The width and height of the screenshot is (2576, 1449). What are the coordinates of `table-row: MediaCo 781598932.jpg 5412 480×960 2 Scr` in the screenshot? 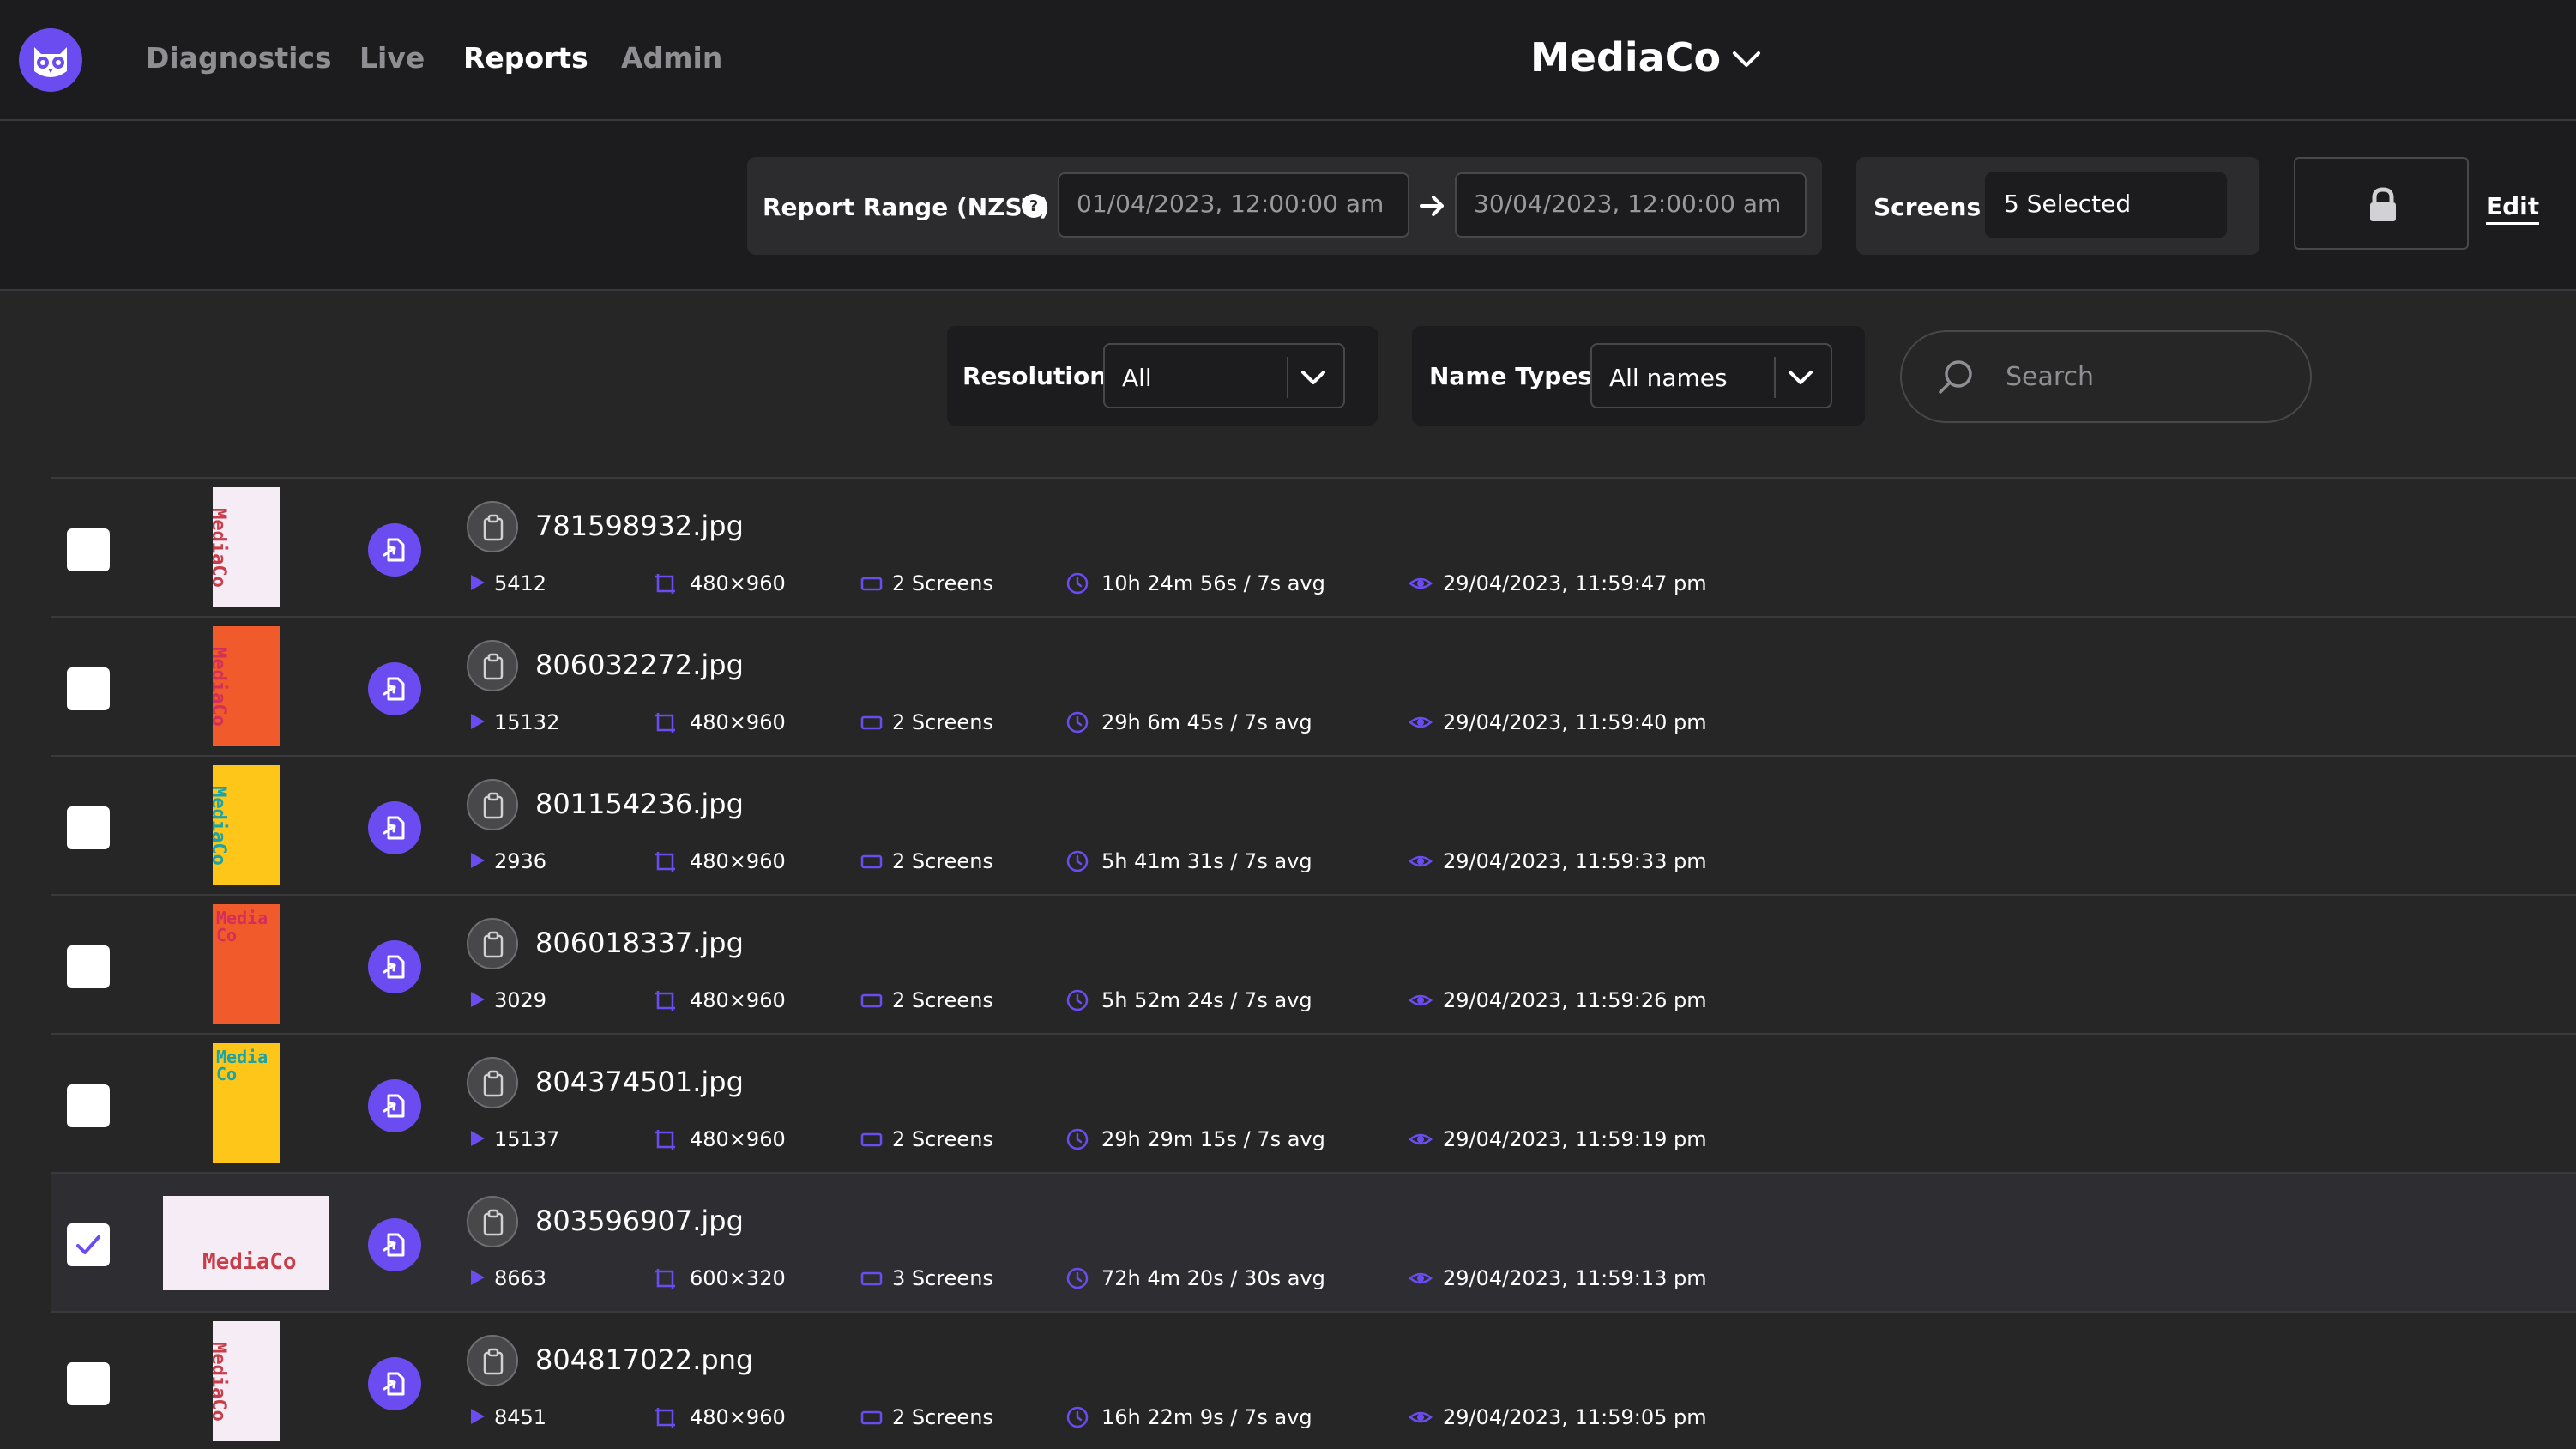 It's located at (1313, 546).